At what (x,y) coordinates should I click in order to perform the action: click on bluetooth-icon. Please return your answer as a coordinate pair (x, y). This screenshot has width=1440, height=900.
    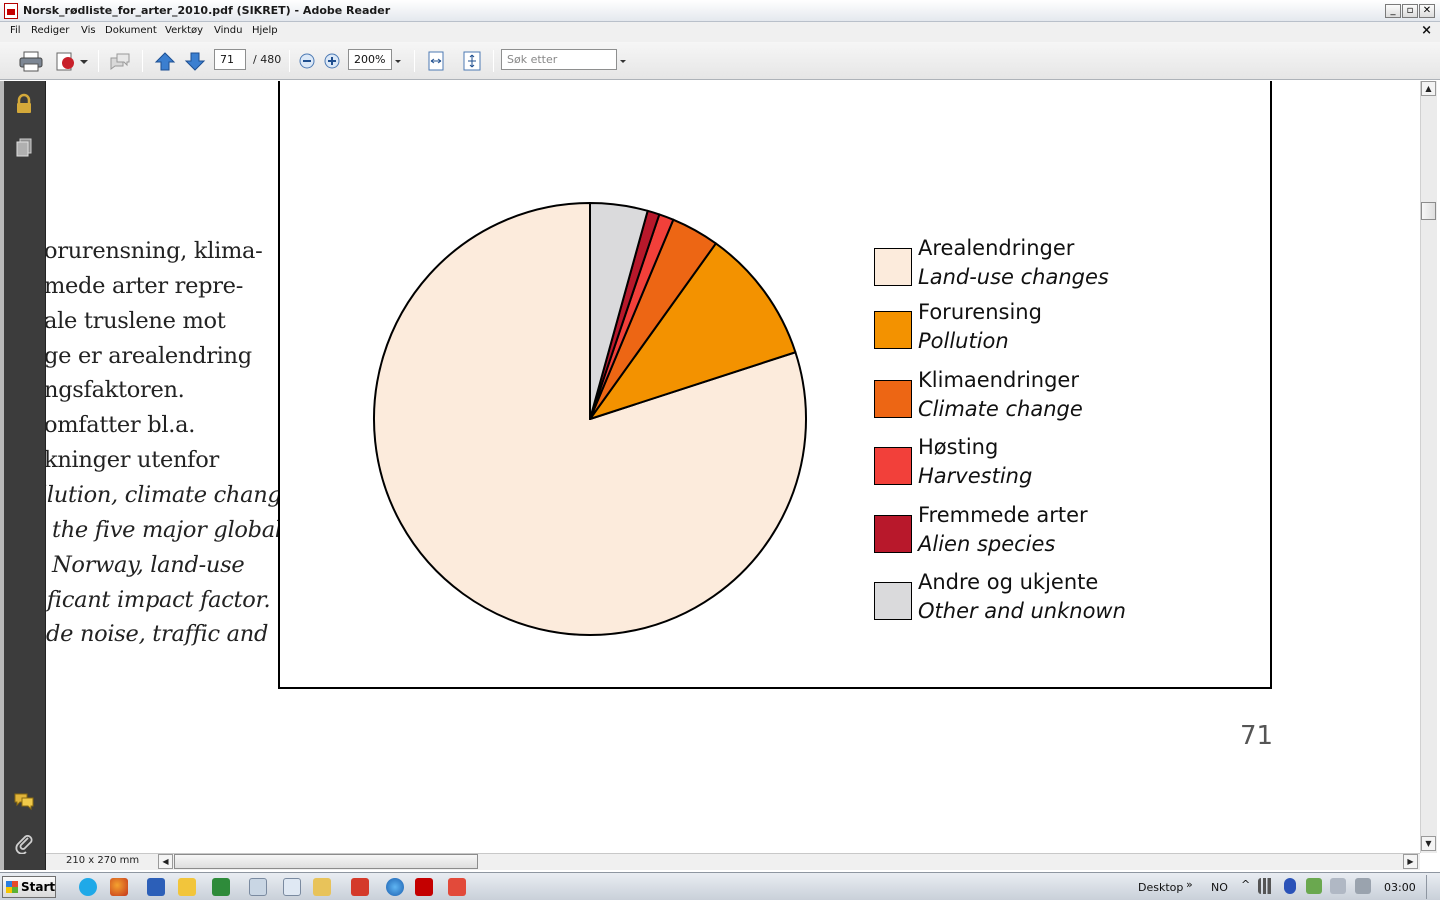
    Looking at the image, I should click on (1290, 886).